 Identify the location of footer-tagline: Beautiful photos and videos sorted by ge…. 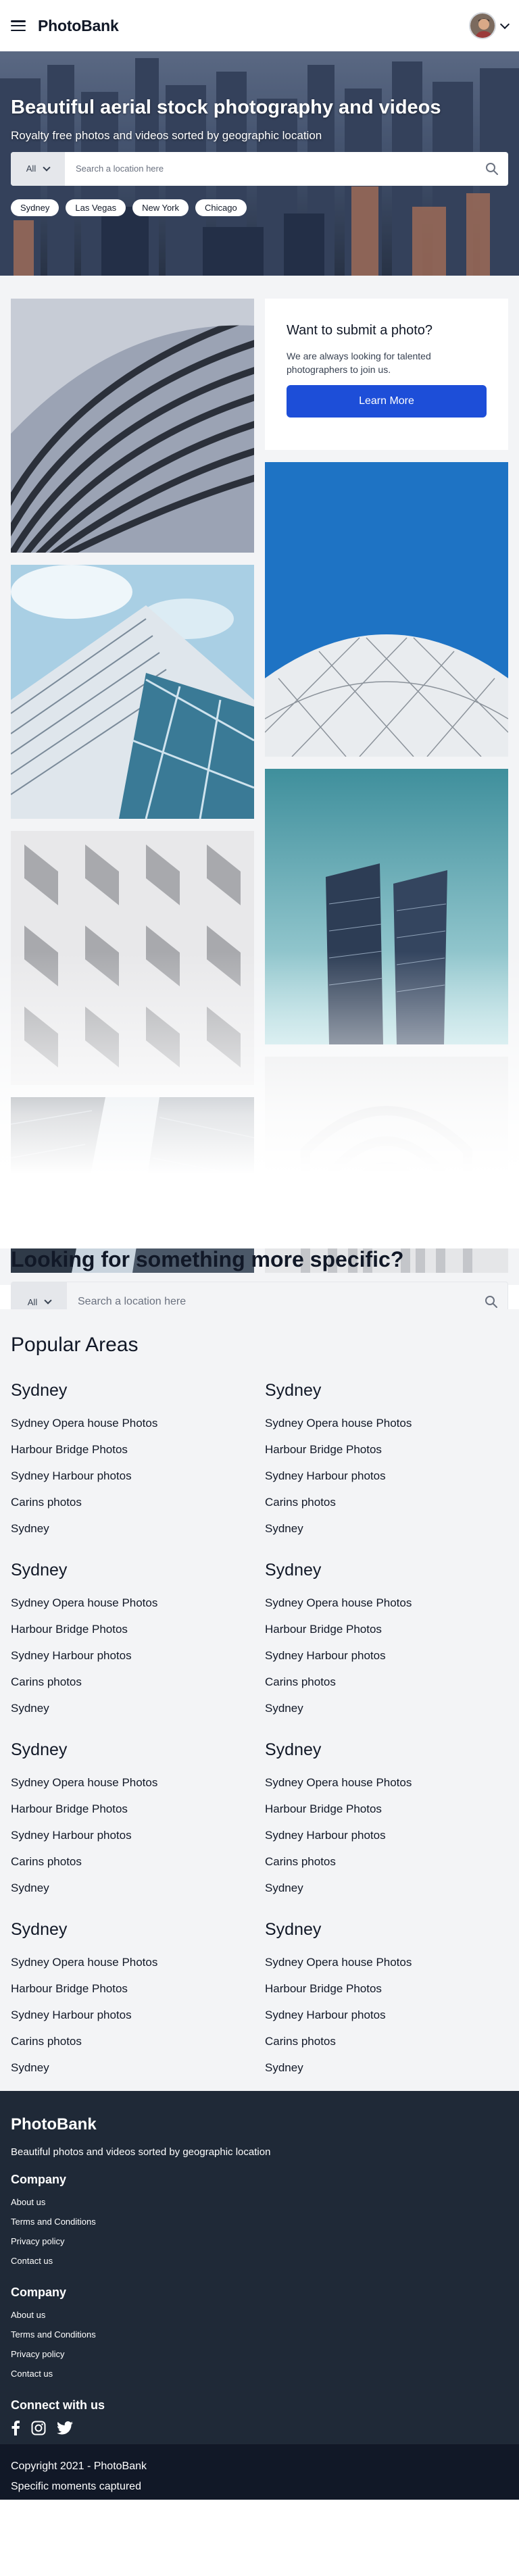
(141, 2152).